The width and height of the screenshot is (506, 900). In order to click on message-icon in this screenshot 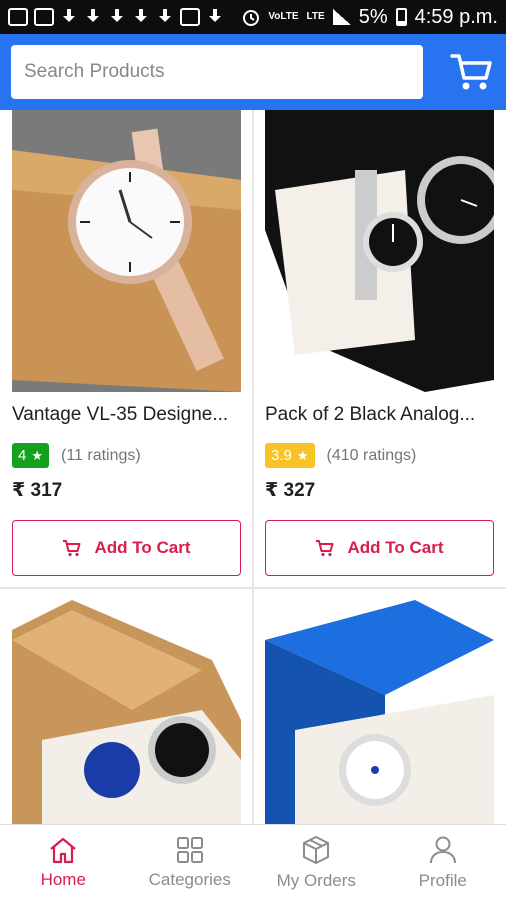, I will do `click(18, 17)`.